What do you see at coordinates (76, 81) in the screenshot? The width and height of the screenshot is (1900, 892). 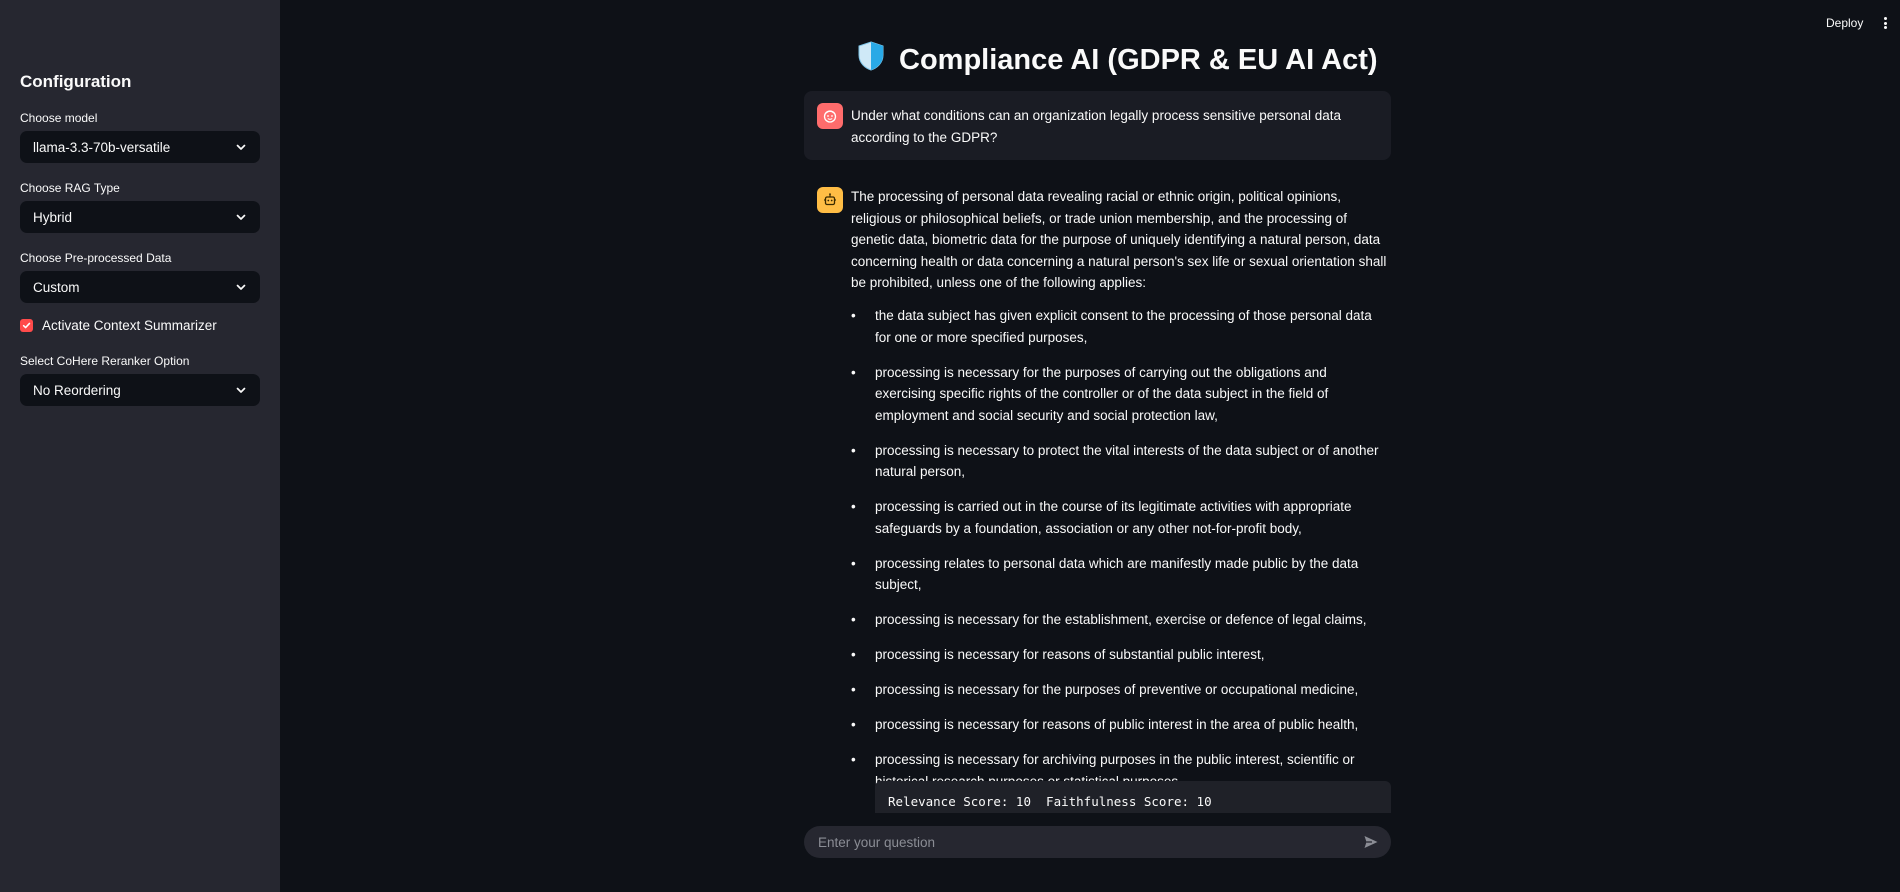 I see `sidebar-title: Configuration` at bounding box center [76, 81].